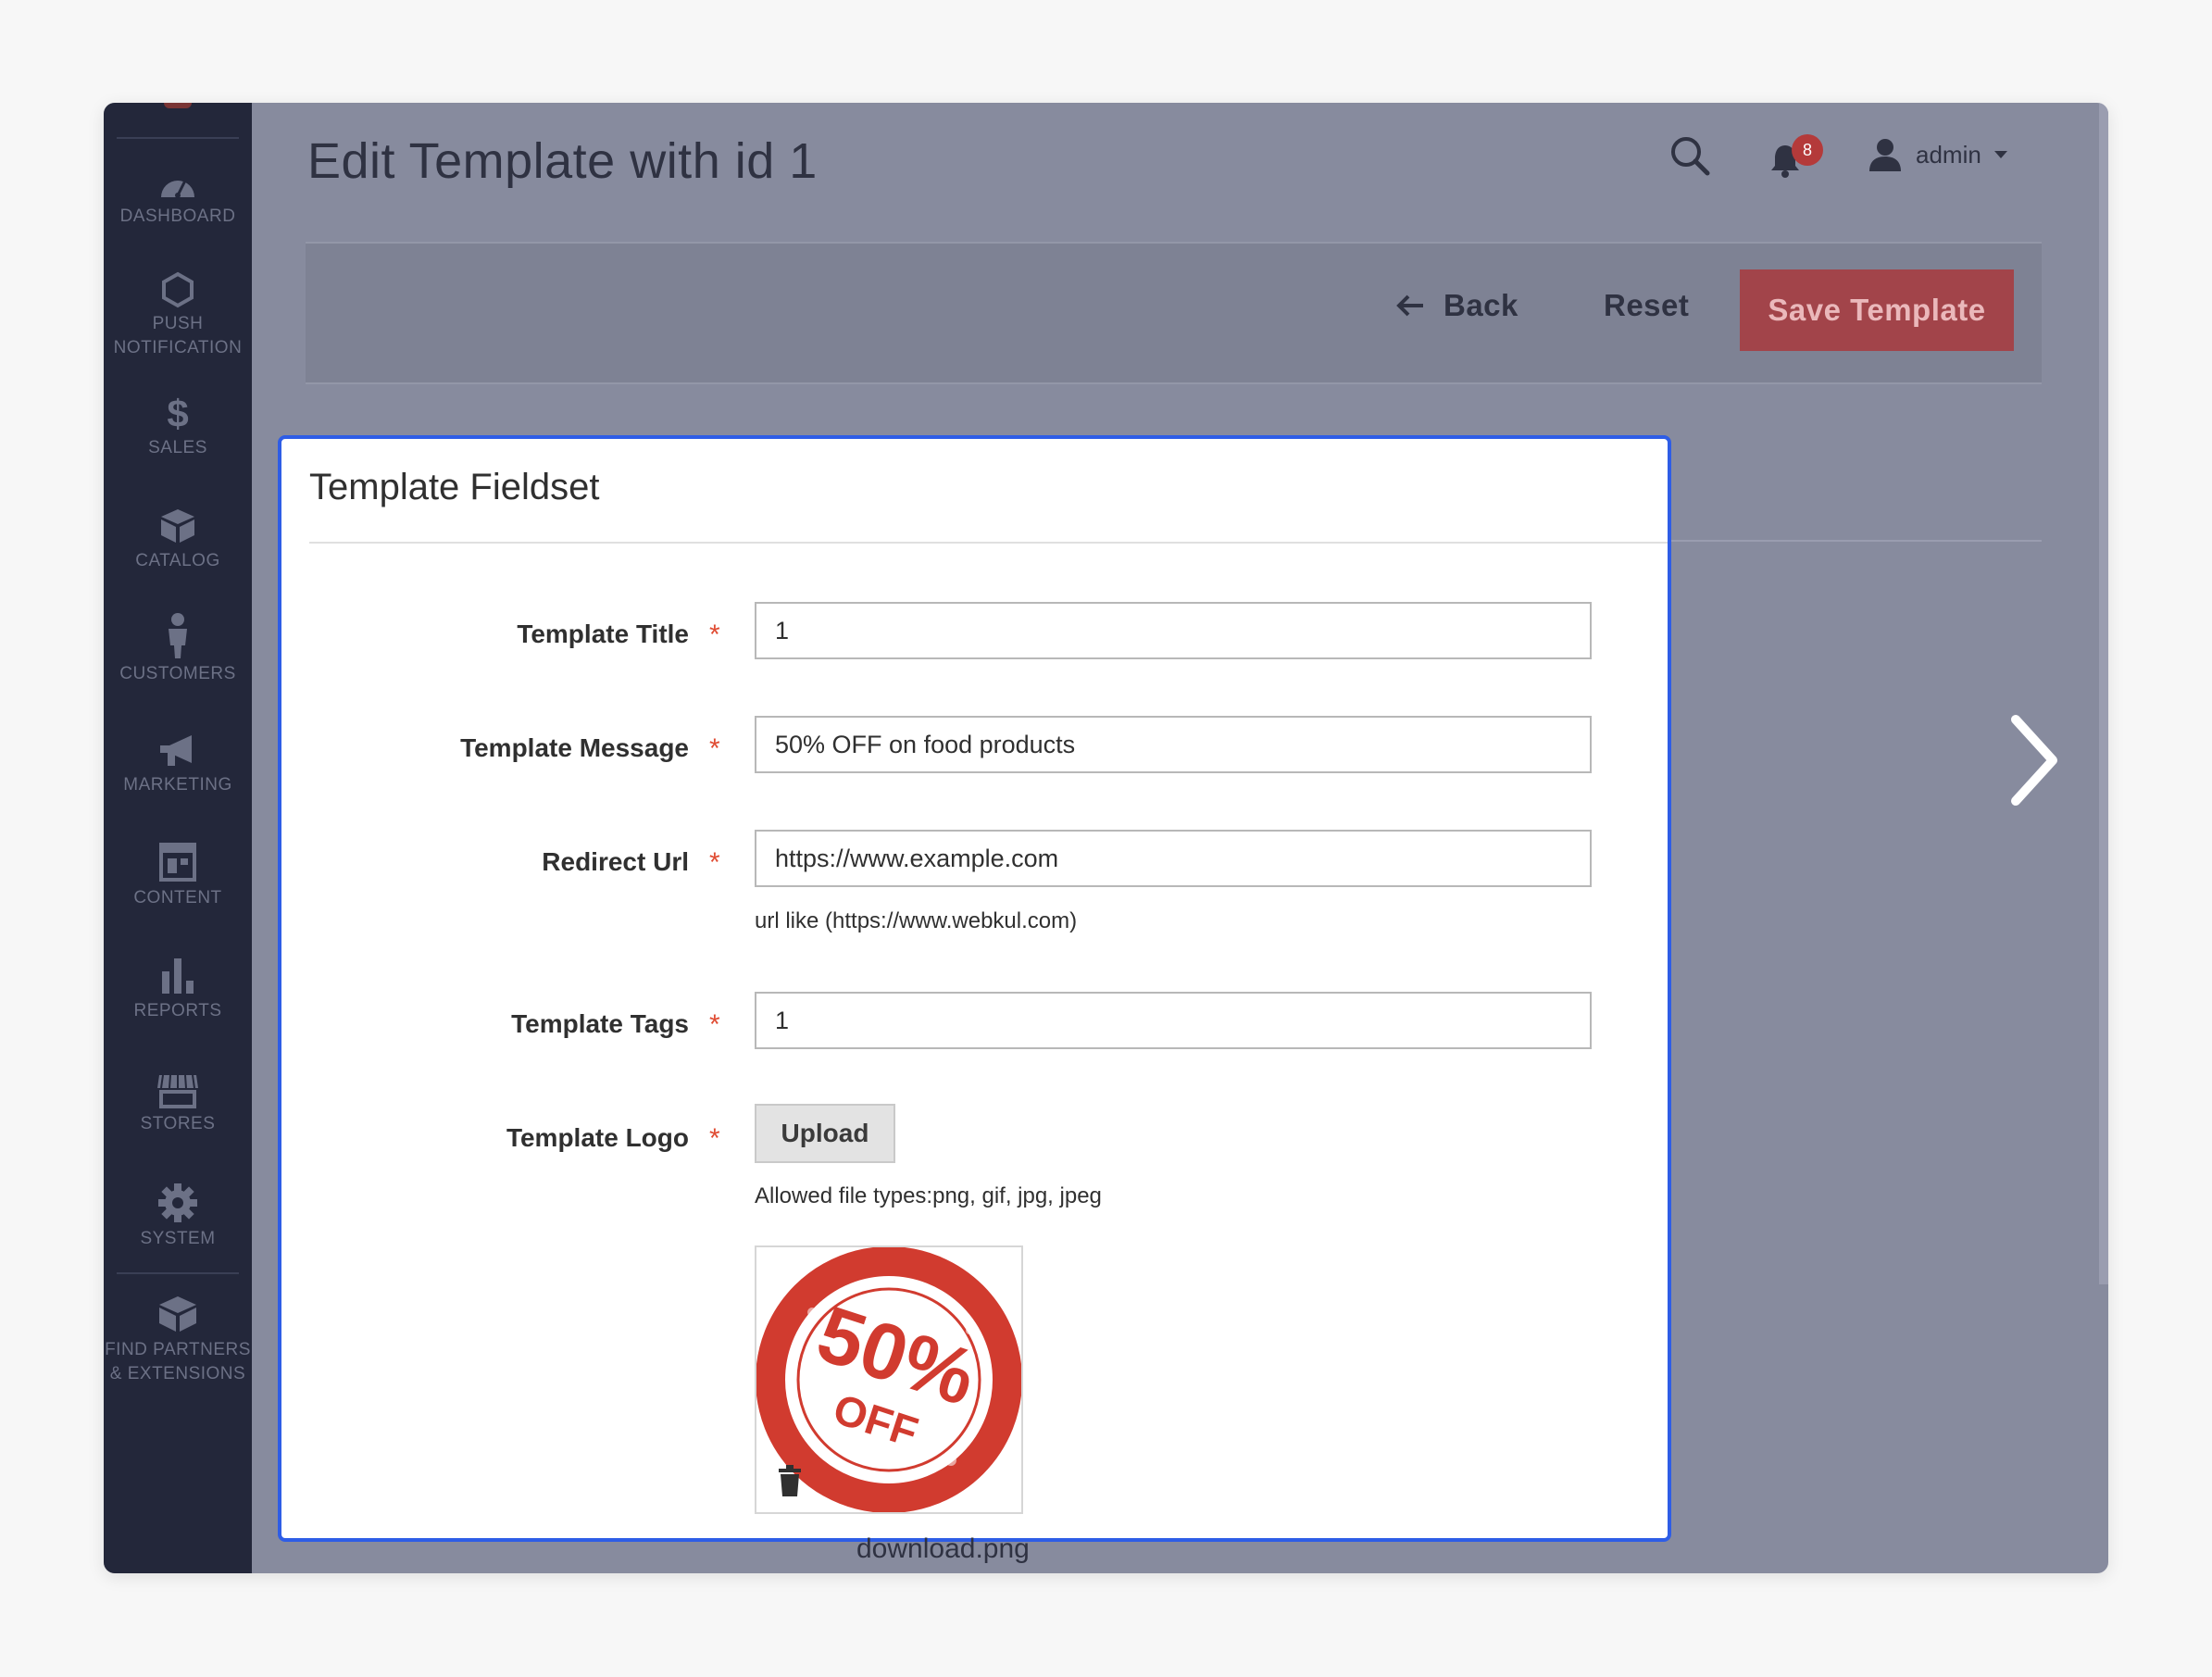 The width and height of the screenshot is (2212, 1677). I want to click on sidebar-item-label: CATALOG, so click(178, 560).